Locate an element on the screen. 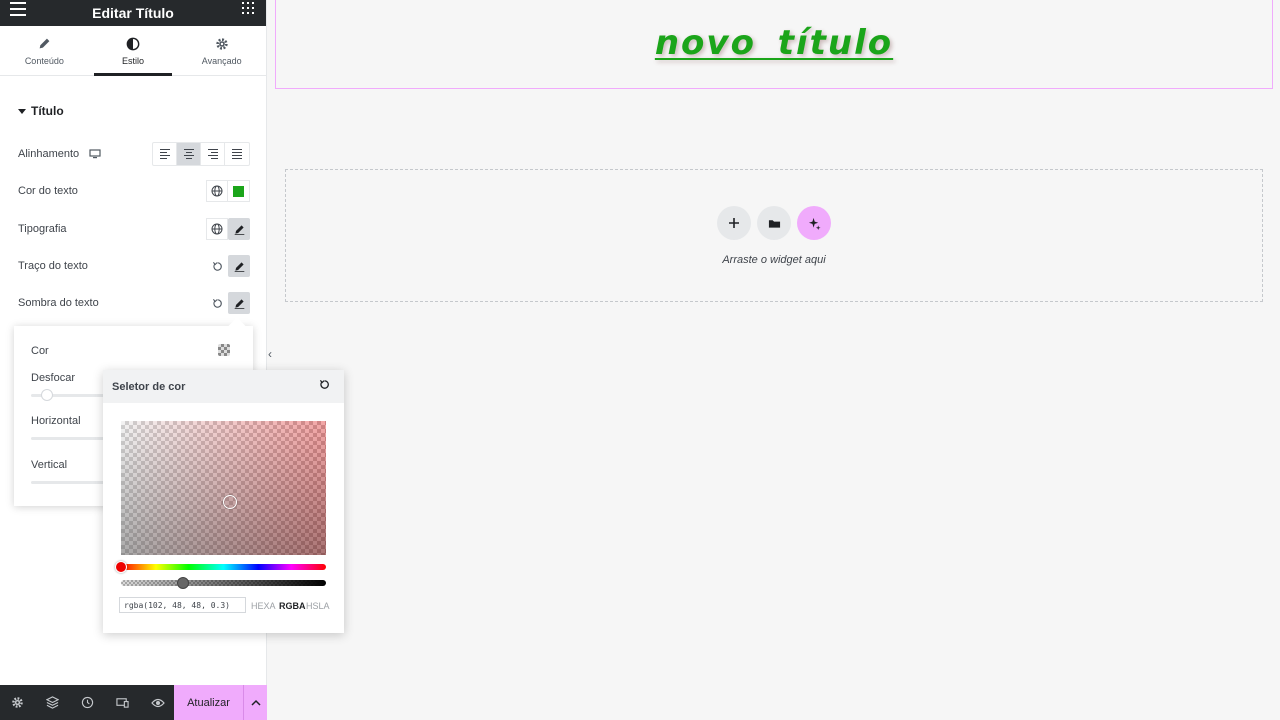 This screenshot has width=1280, height=720. hue-slider-thumb is located at coordinates (121, 567).